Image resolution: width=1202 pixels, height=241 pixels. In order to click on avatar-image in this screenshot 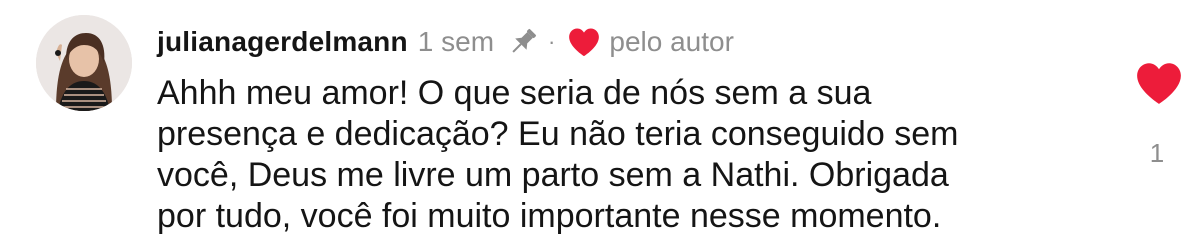, I will do `click(84, 63)`.